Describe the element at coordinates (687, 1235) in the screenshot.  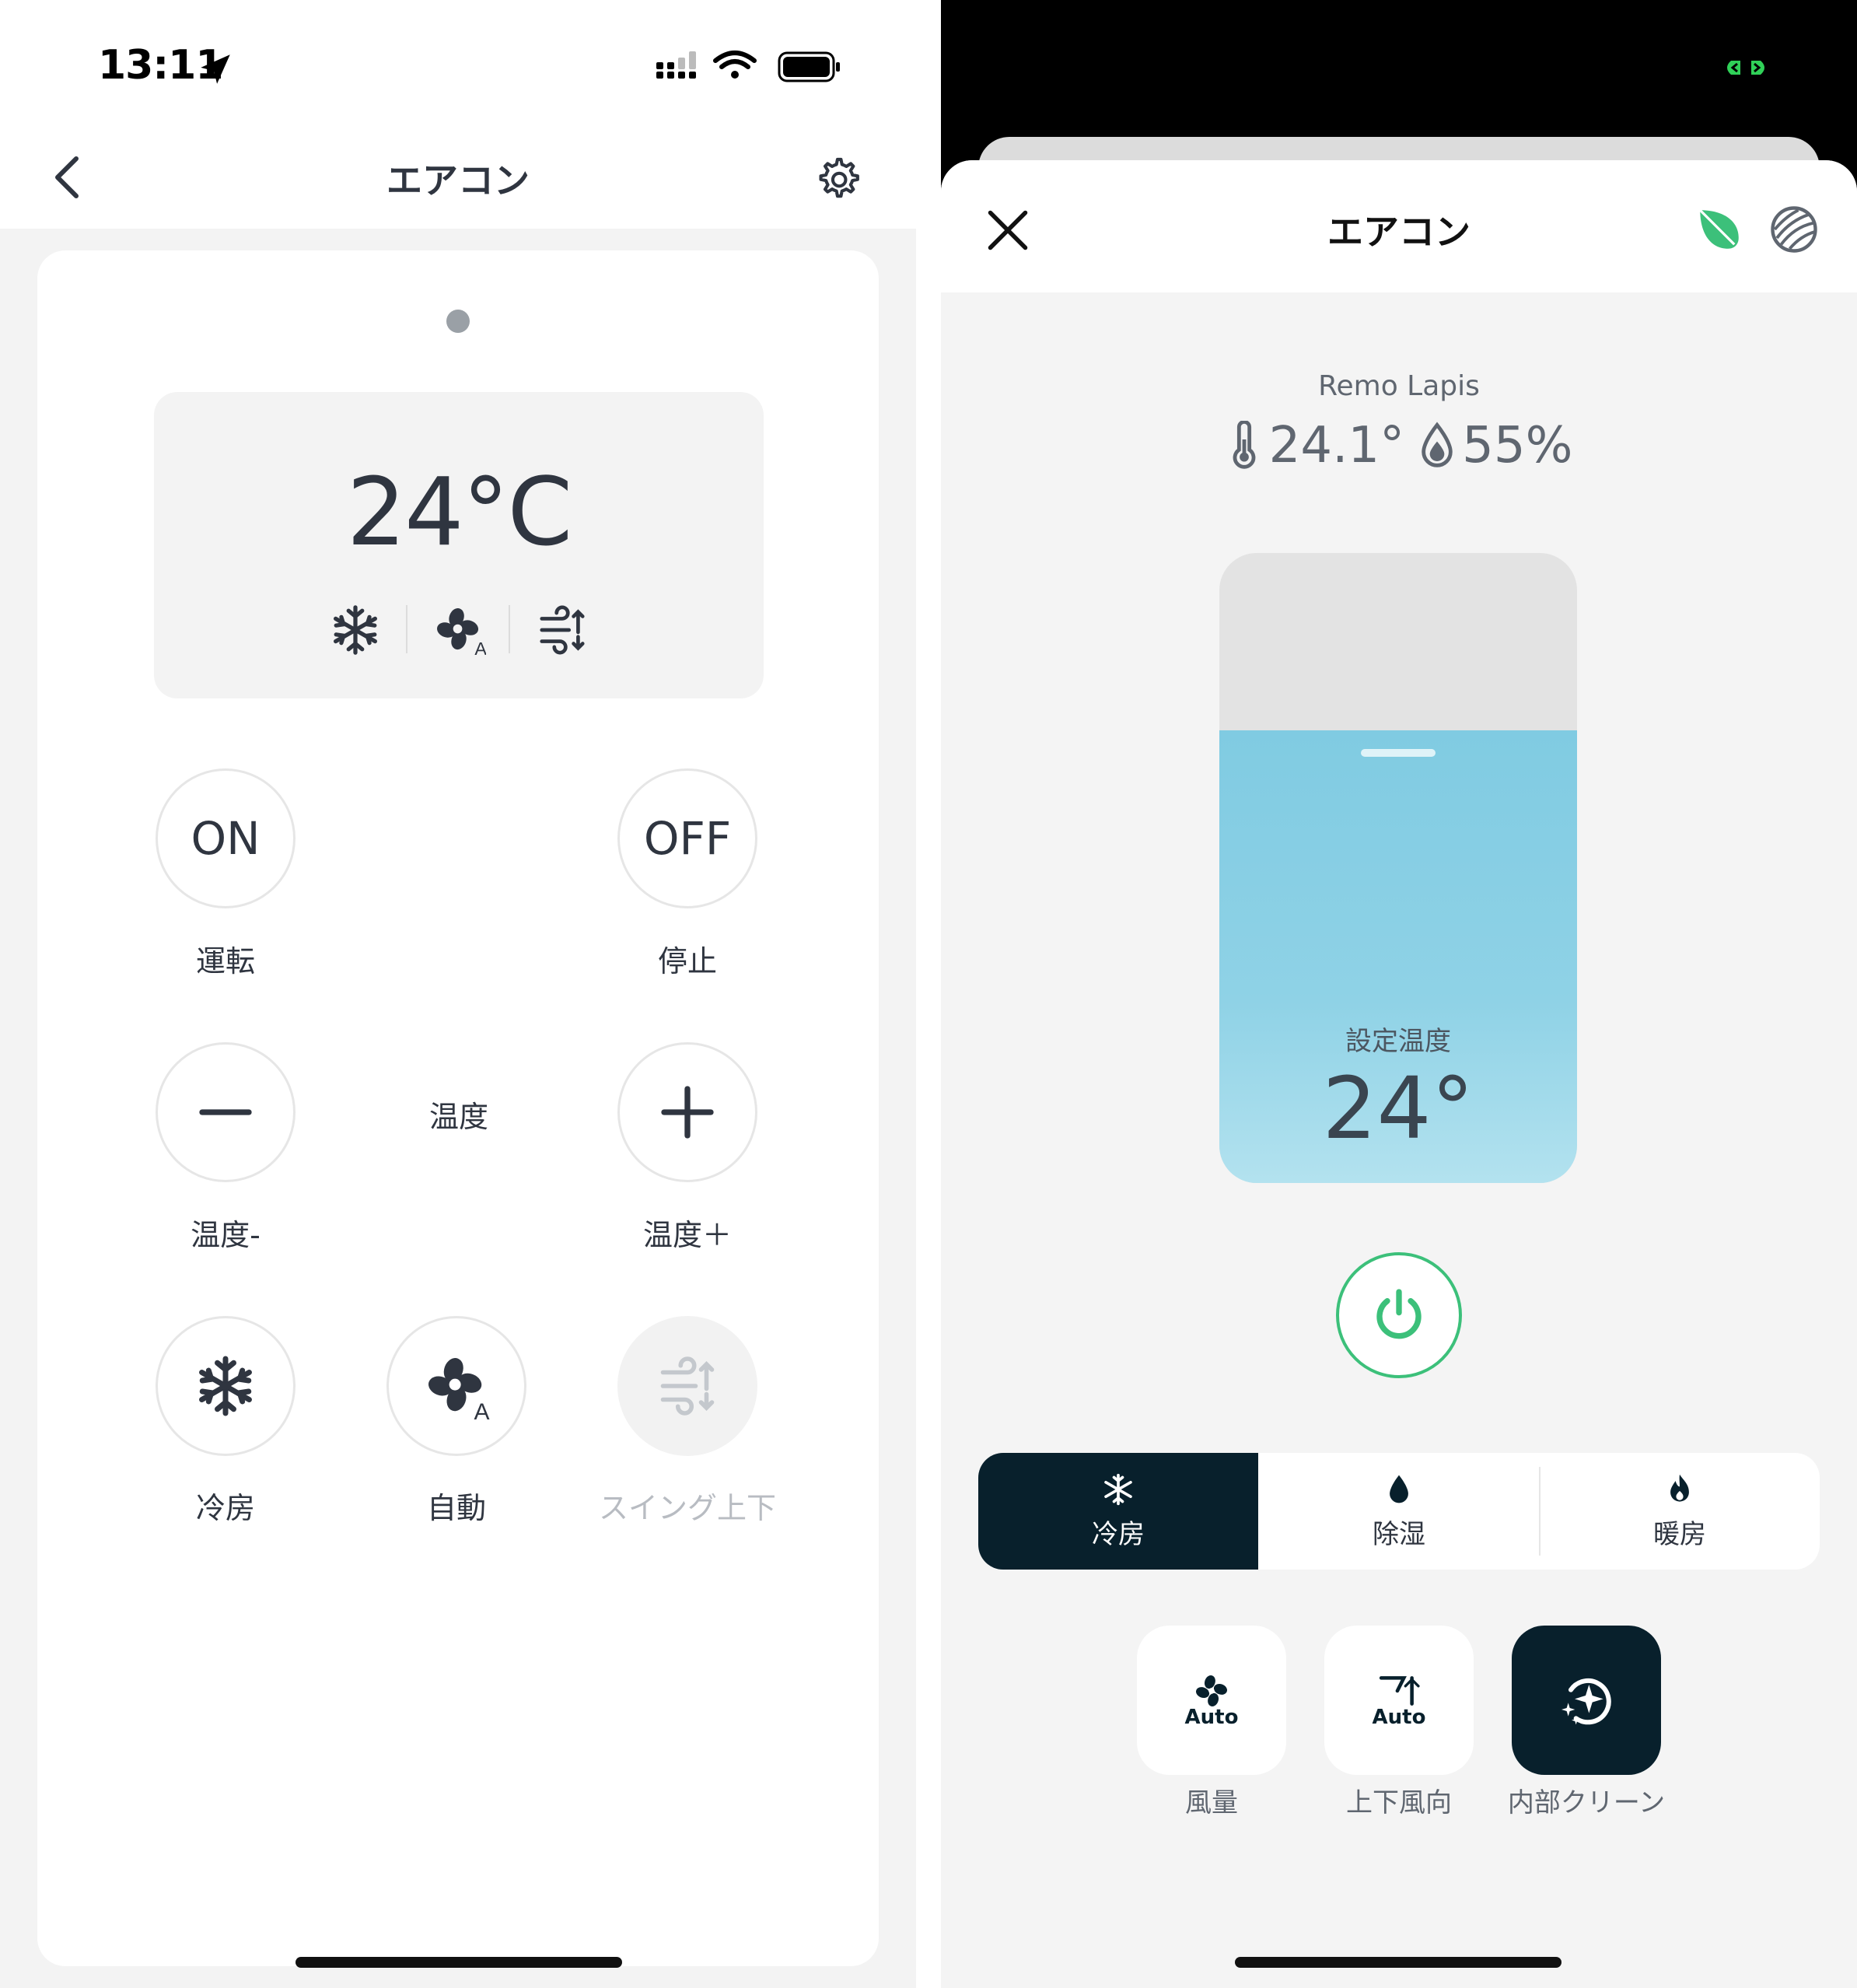
I see `temp-plus-label: 温度＋` at that location.